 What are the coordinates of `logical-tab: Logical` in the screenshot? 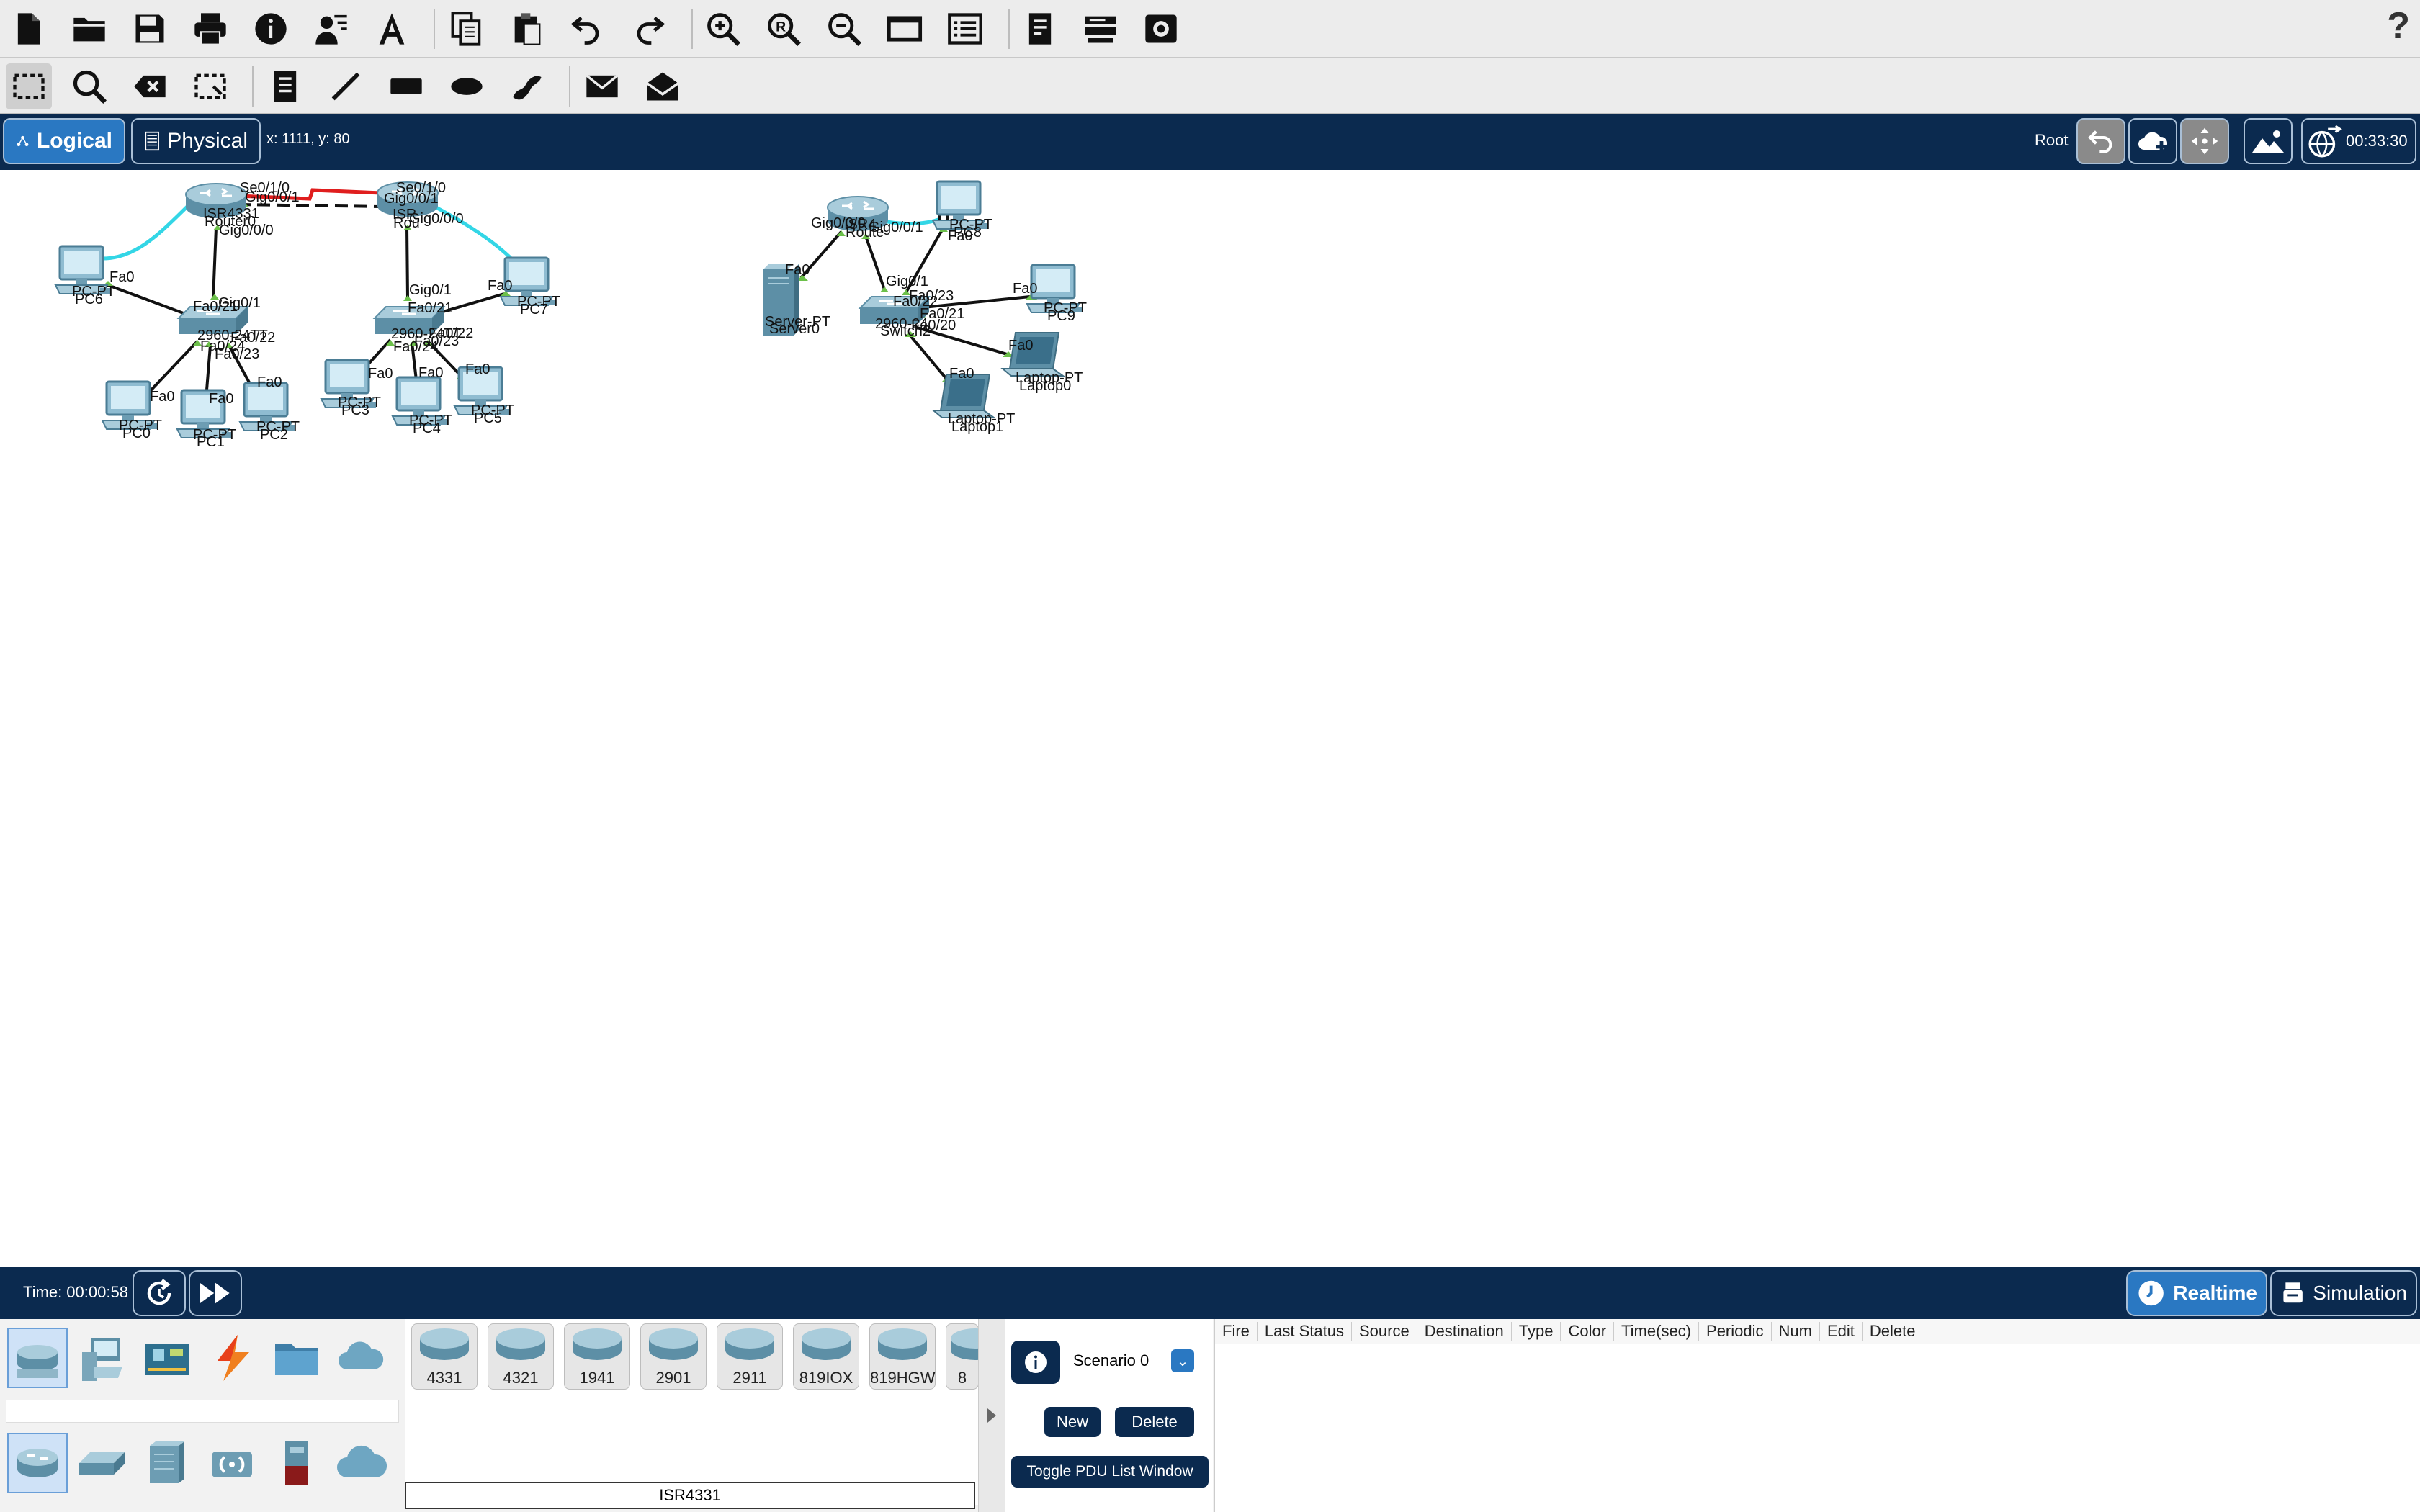 It's located at (64, 141).